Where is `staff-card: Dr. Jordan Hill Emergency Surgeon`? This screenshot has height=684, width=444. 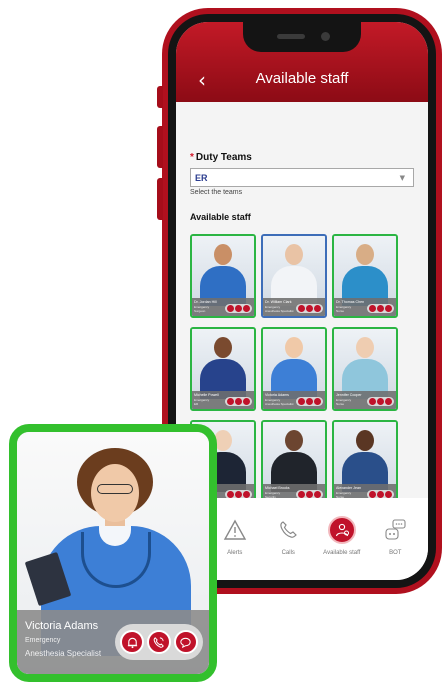 staff-card: Dr. Jordan Hill Emergency Surgeon is located at coordinates (223, 276).